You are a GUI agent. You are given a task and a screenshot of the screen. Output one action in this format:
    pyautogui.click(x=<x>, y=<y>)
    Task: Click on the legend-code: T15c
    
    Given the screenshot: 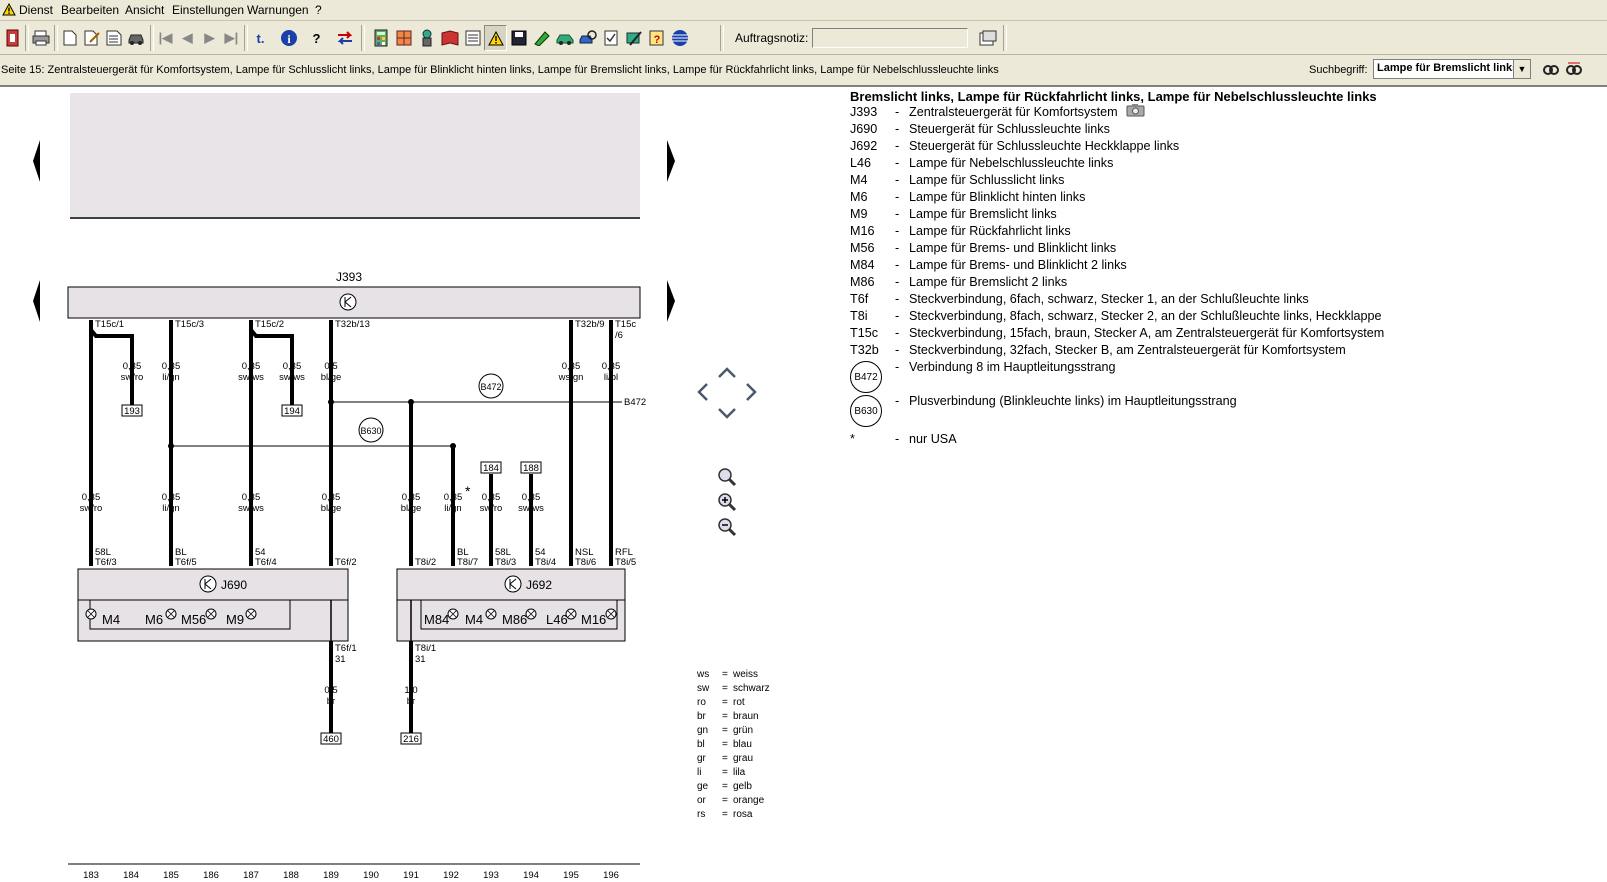 What is the action you would take?
    pyautogui.click(x=864, y=333)
    